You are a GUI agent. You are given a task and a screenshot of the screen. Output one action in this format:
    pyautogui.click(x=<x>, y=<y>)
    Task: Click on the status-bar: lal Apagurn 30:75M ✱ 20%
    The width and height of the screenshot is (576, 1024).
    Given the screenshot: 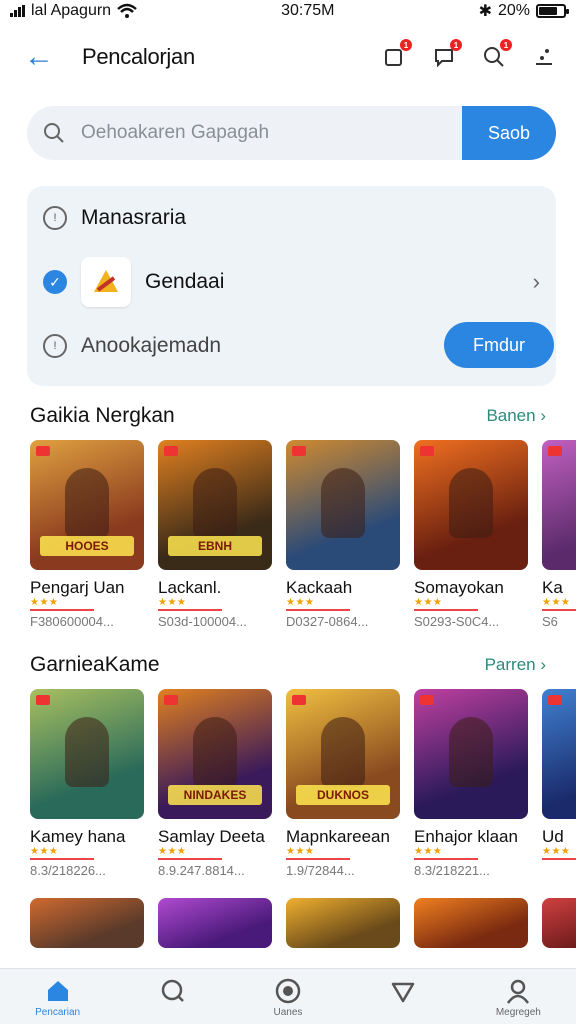 What is the action you would take?
    pyautogui.click(x=288, y=11)
    